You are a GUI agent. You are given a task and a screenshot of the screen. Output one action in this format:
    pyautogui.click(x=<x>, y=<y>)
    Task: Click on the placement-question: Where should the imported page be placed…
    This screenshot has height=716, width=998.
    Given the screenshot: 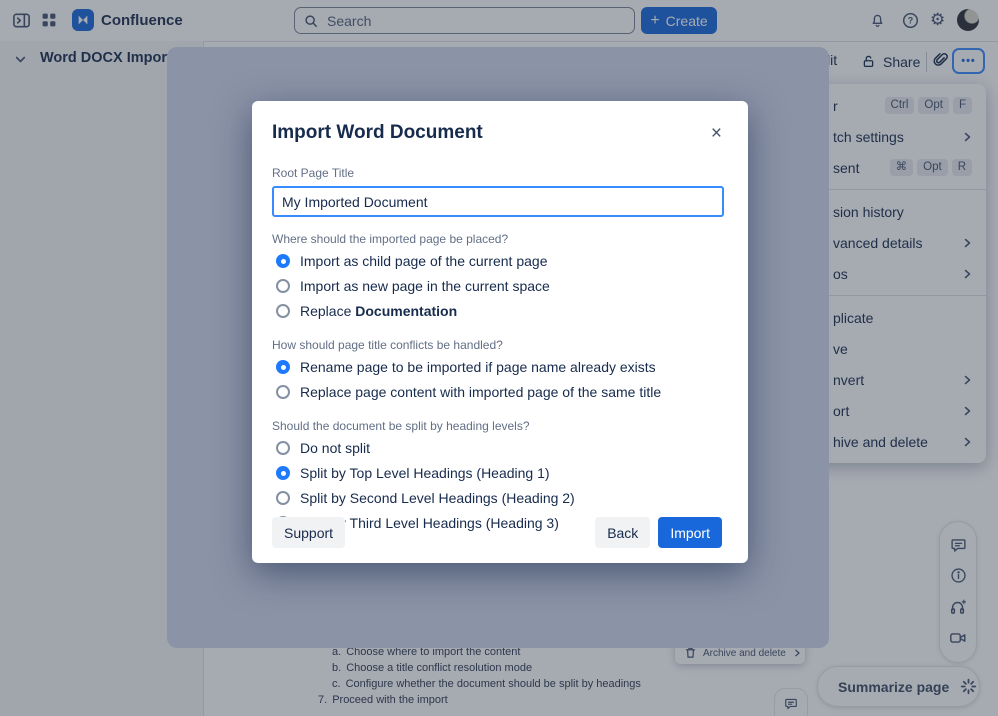 What is the action you would take?
    pyautogui.click(x=390, y=239)
    